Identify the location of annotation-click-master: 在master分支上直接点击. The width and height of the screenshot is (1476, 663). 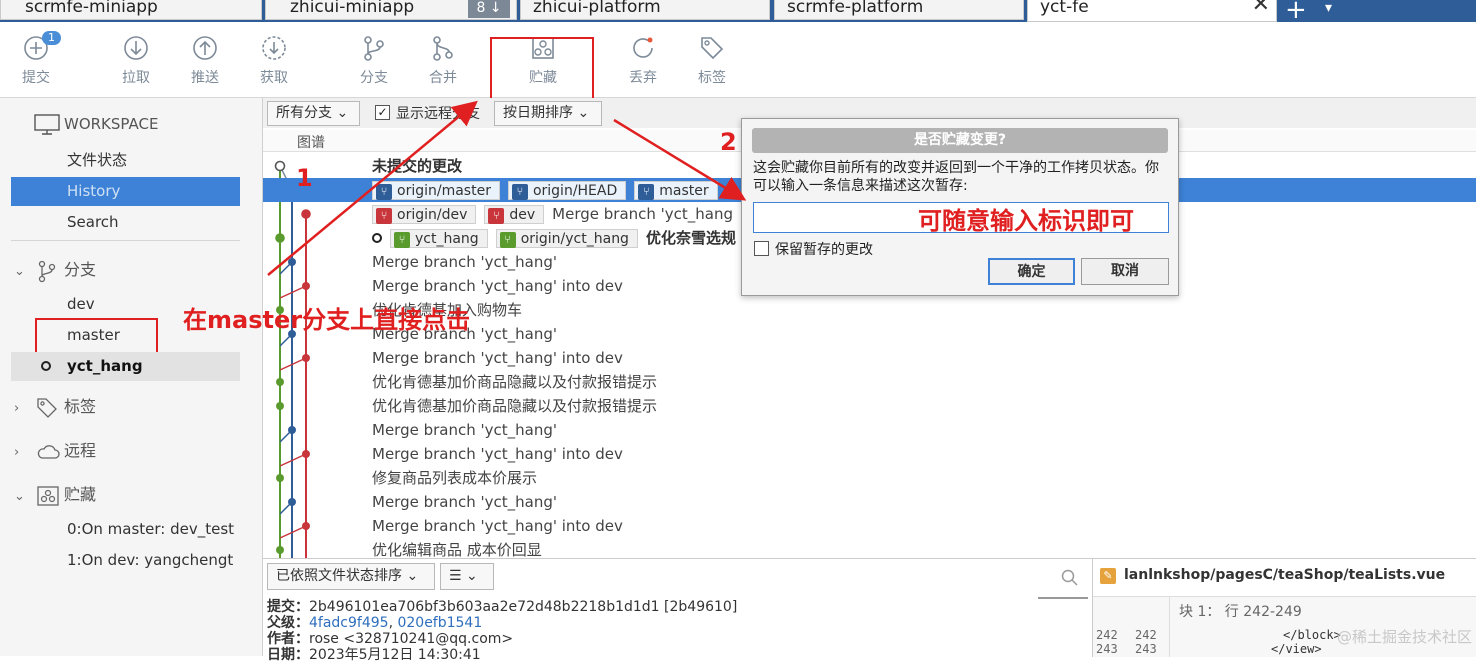
(327, 320).